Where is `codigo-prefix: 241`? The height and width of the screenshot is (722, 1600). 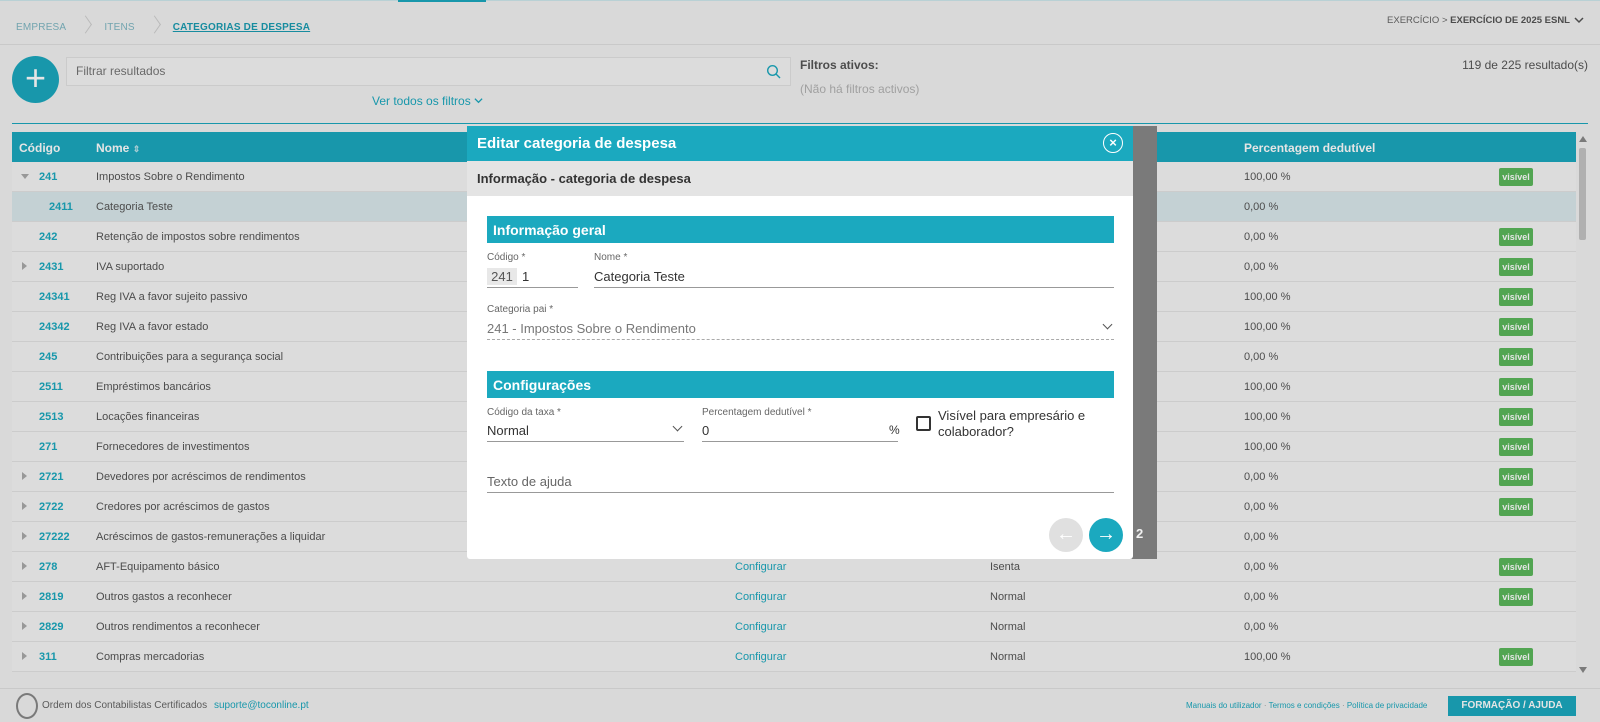
codigo-prefix: 241 is located at coordinates (502, 276).